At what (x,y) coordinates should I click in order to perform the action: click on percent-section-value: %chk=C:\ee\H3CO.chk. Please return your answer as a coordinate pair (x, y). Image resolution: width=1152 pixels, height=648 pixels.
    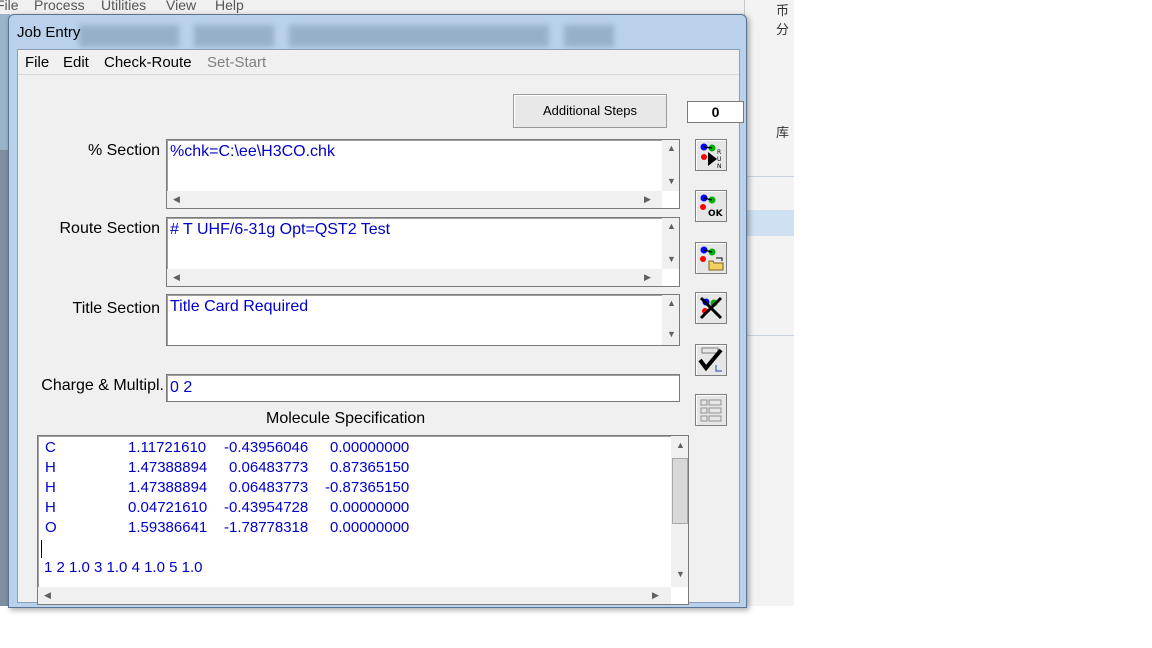
    Looking at the image, I should click on (252, 151).